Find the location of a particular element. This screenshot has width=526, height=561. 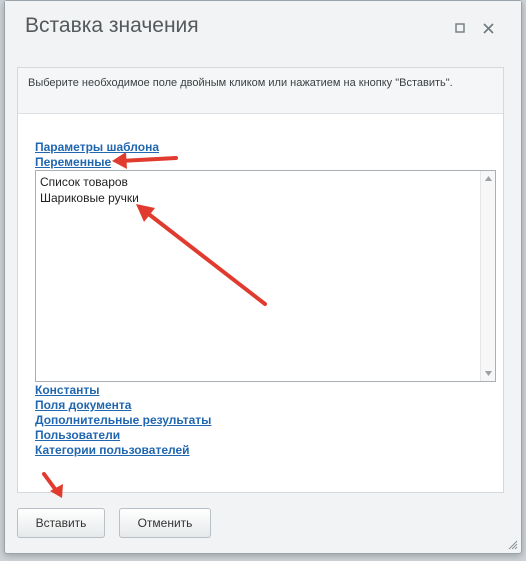

scroll-down-button is located at coordinates (488, 373).